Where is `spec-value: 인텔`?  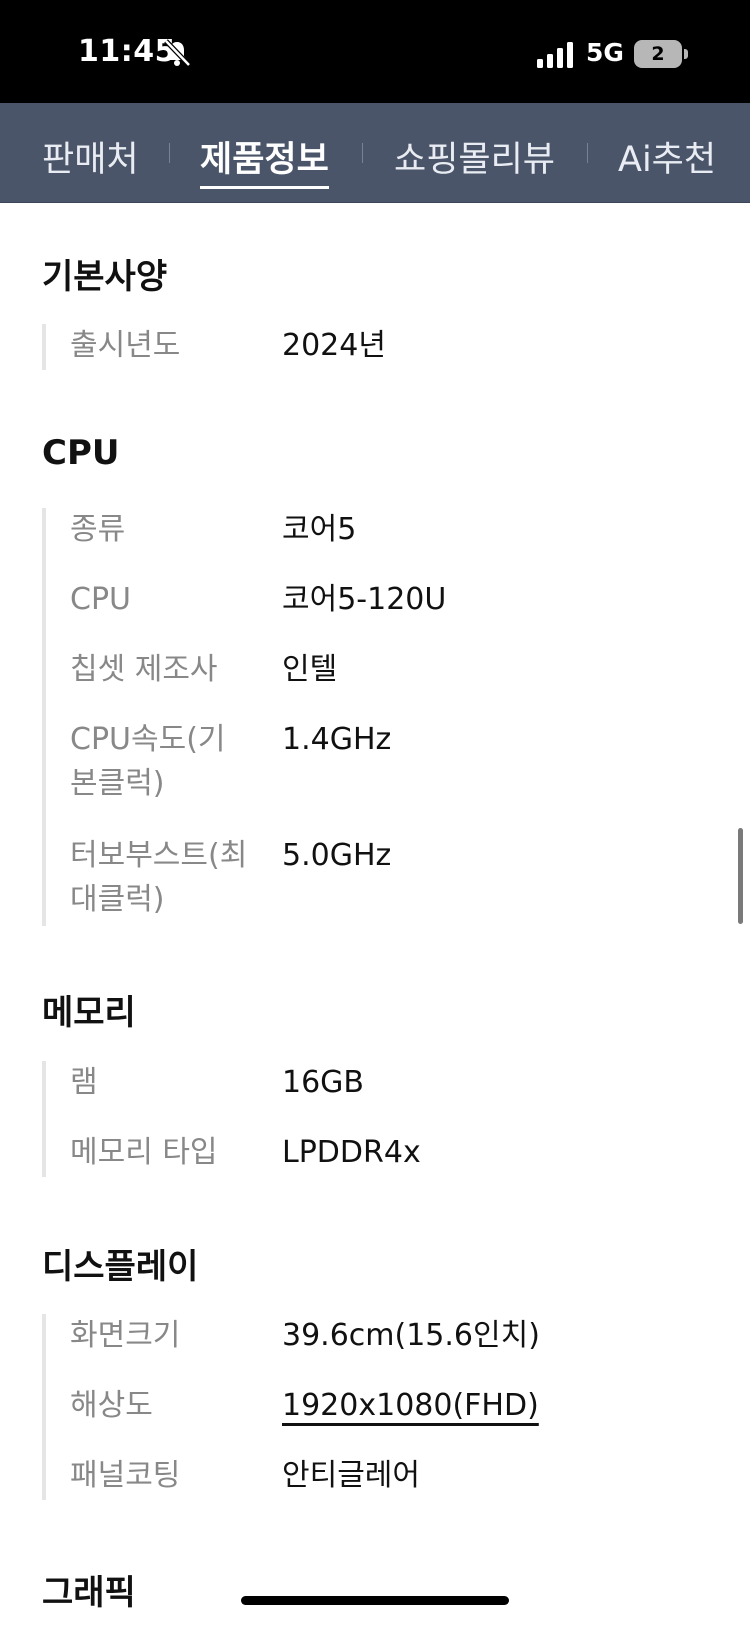
spec-value: 인텔 is located at coordinates (310, 669).